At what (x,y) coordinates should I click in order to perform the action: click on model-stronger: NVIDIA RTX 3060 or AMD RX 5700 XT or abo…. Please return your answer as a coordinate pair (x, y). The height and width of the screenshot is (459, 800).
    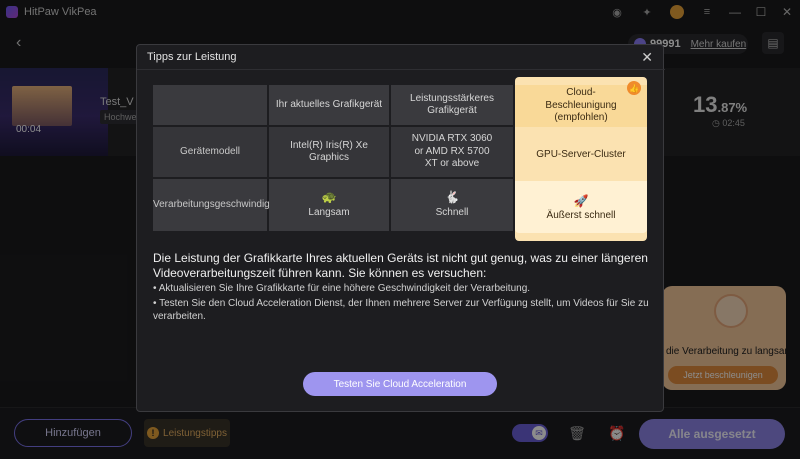
    Looking at the image, I should click on (452, 152).